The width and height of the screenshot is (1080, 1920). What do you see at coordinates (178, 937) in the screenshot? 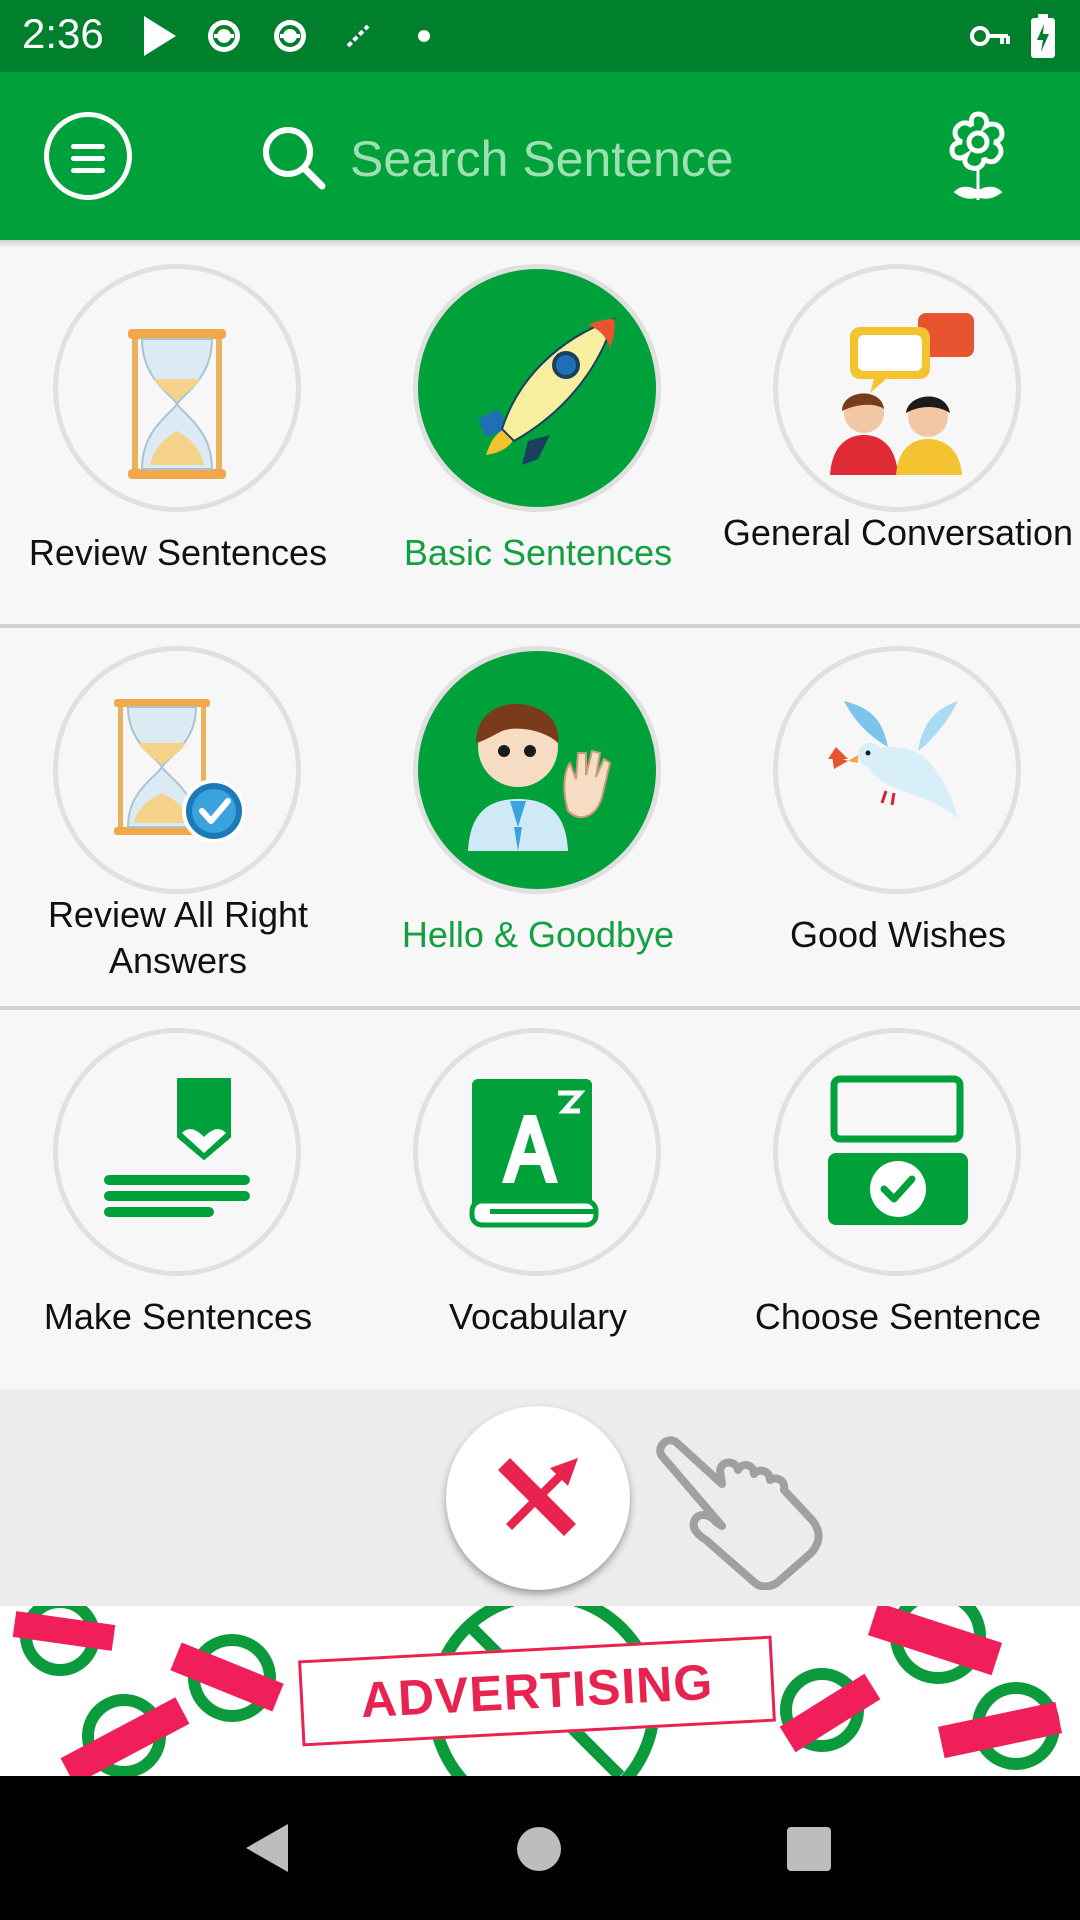
I see `category-label: Review All Right Answers` at bounding box center [178, 937].